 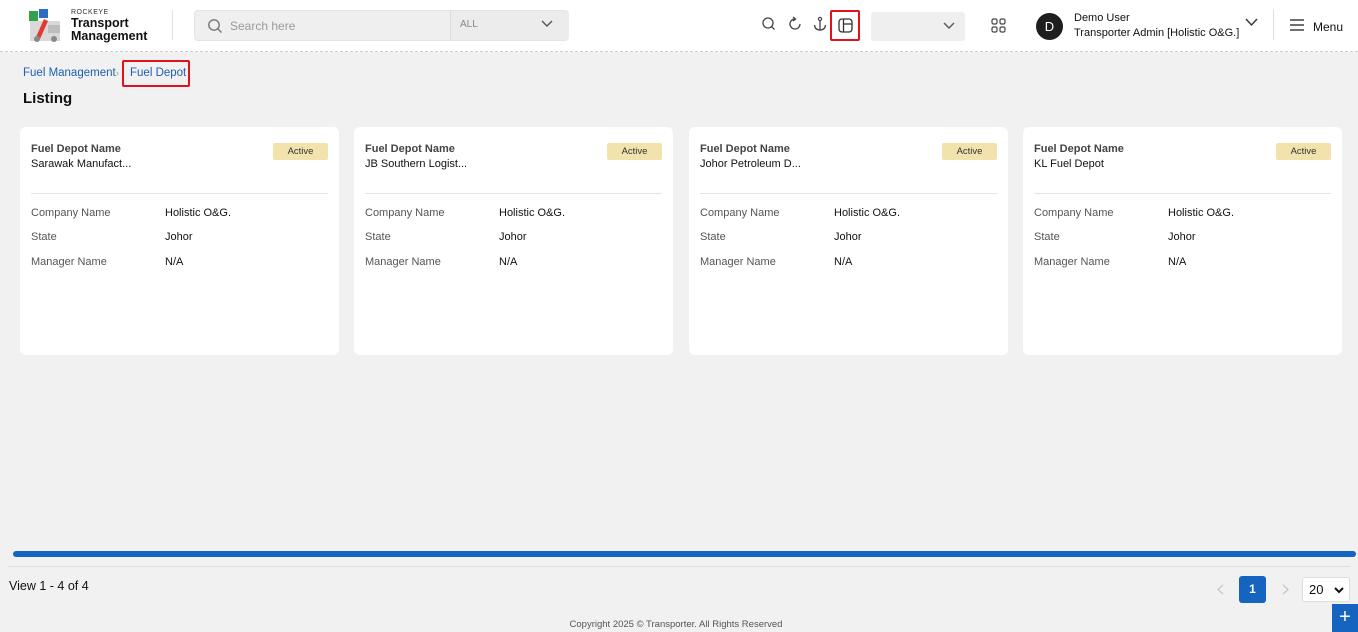 I want to click on breadcrumb-fuel-management: Fuel Management, so click(x=69, y=73).